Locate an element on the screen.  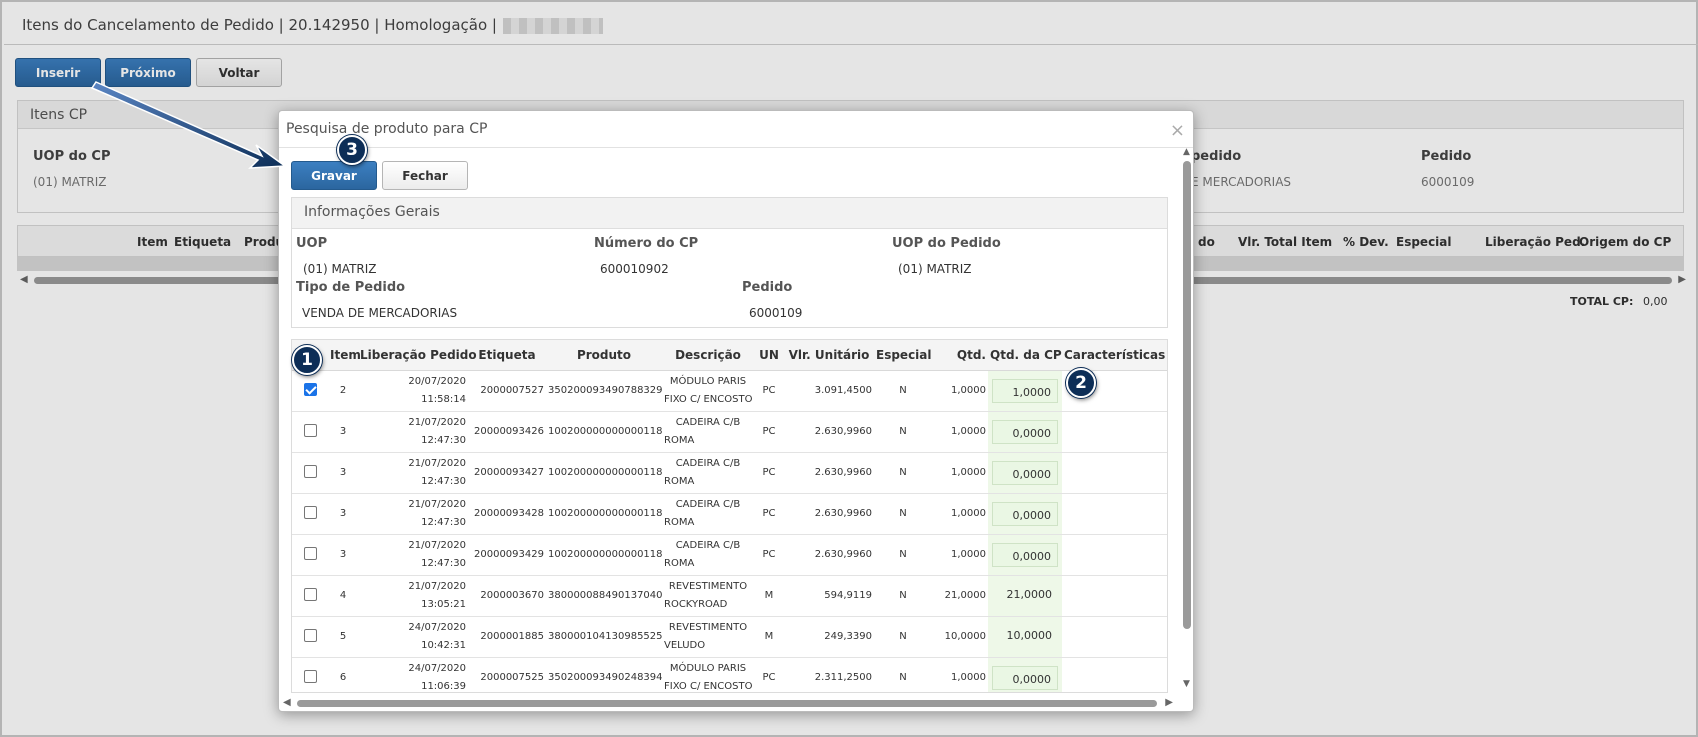
step-marker-1: 1 is located at coordinates (307, 360).